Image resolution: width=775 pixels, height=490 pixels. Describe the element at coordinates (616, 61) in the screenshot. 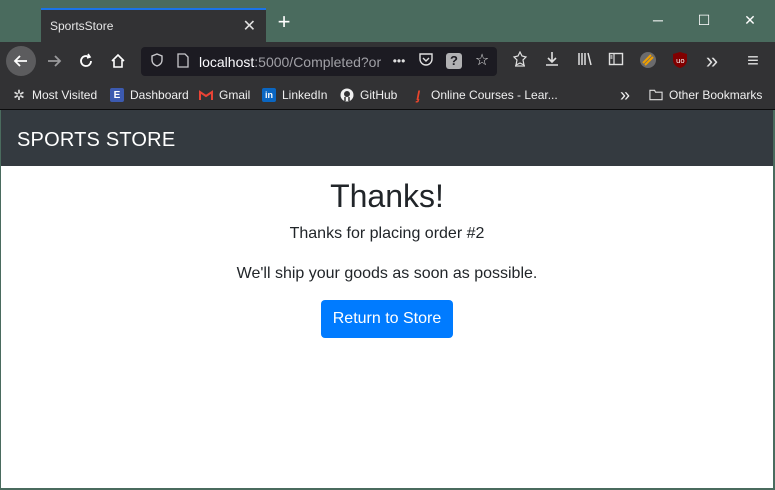

I see `sidebar-icon` at that location.